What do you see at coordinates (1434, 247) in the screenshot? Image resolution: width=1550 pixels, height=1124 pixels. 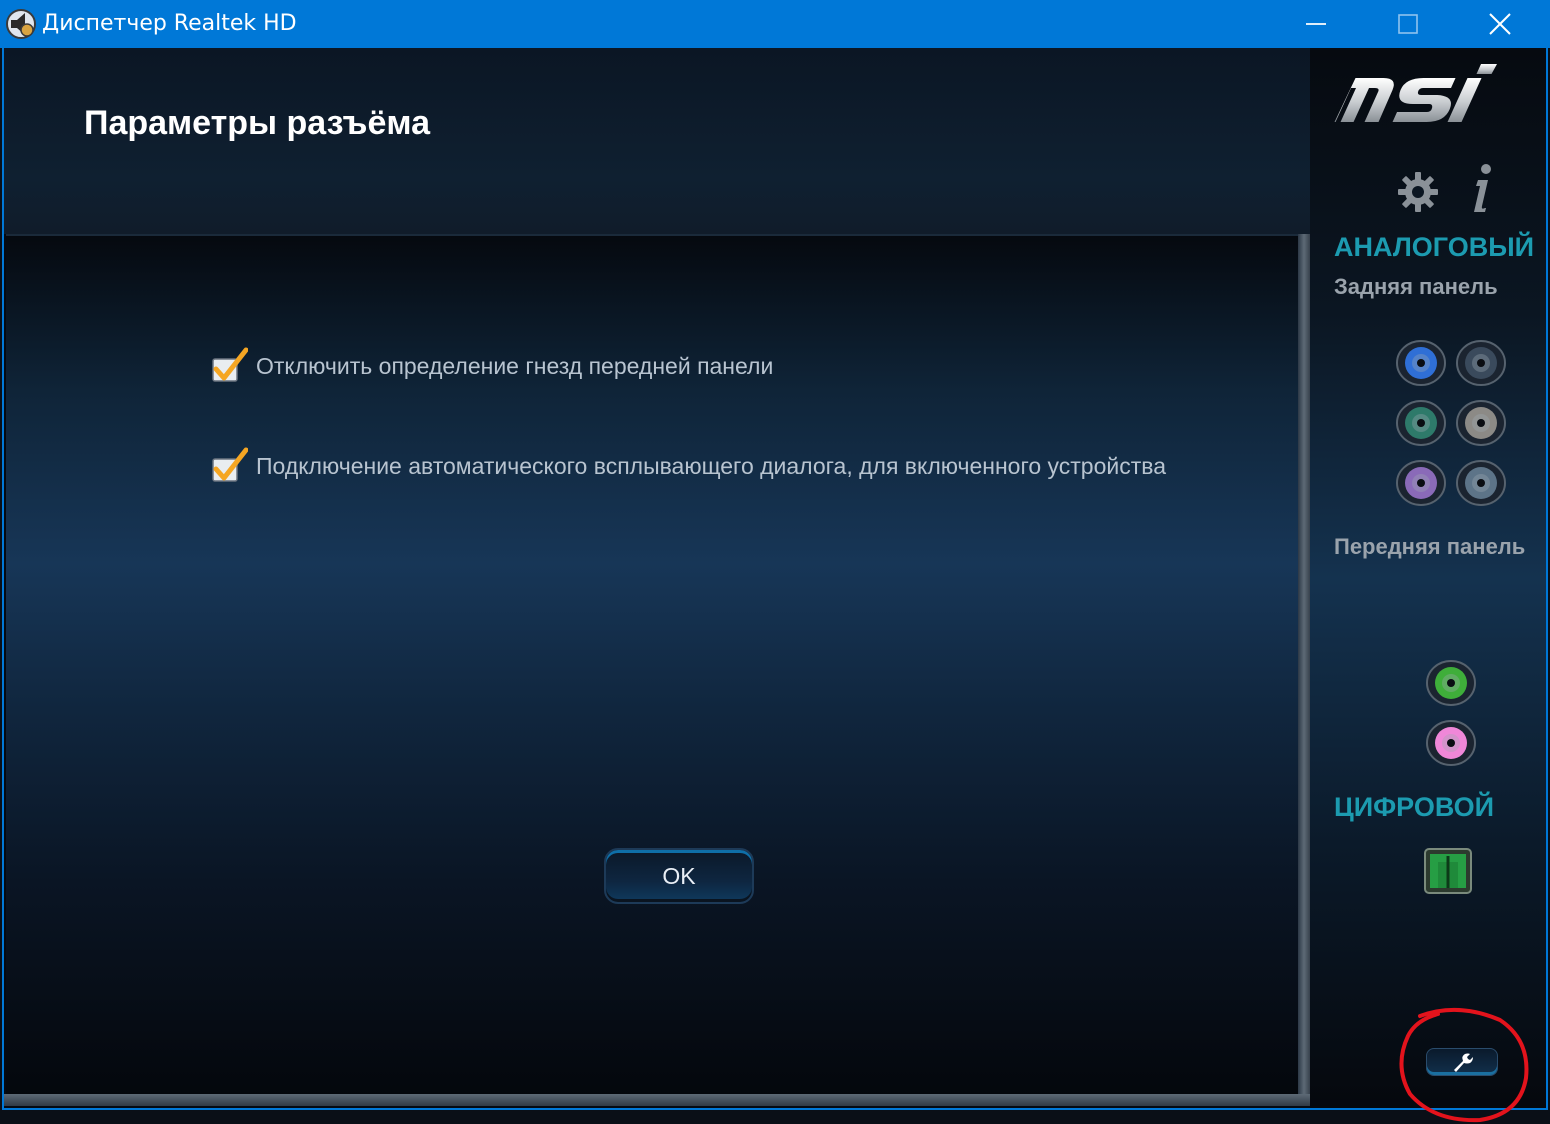 I see `analog-section-title: АНАЛОГОВЫЙ` at bounding box center [1434, 247].